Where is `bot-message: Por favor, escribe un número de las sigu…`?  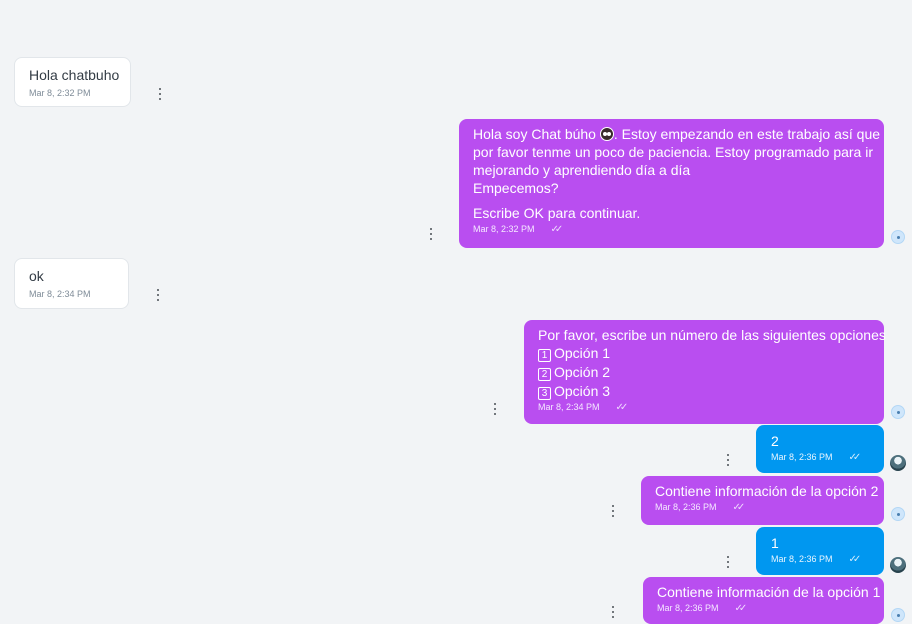
bot-message: Por favor, escribe un número de las sigu… is located at coordinates (705, 372).